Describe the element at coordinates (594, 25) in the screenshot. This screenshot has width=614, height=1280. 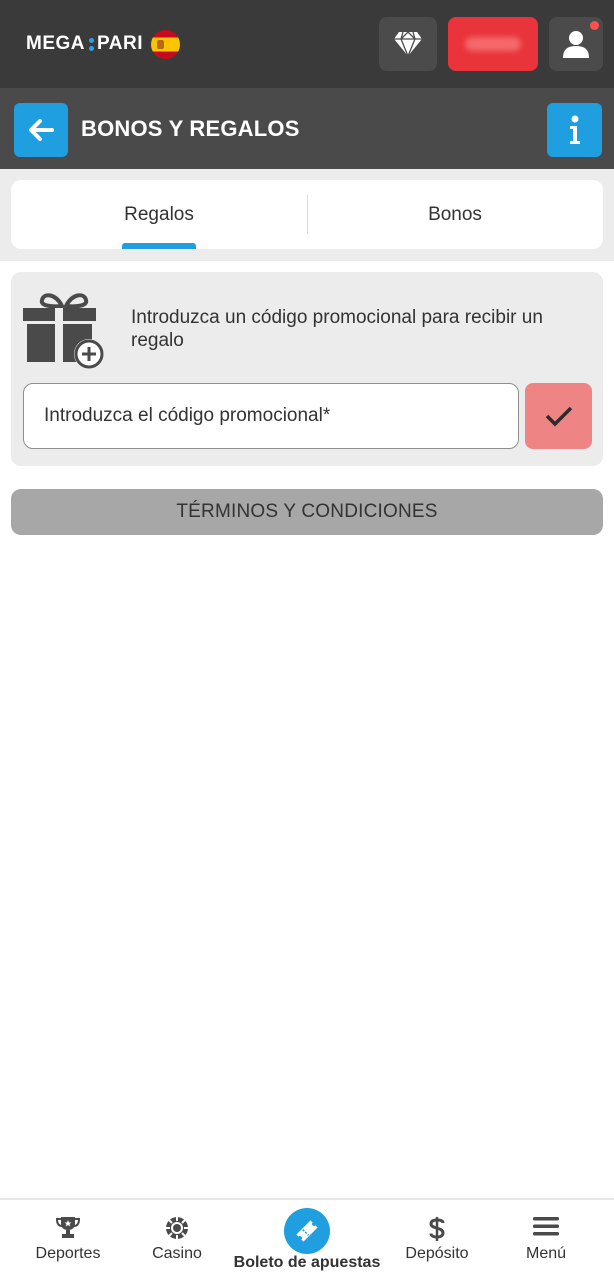
I see `notification-dot` at that location.